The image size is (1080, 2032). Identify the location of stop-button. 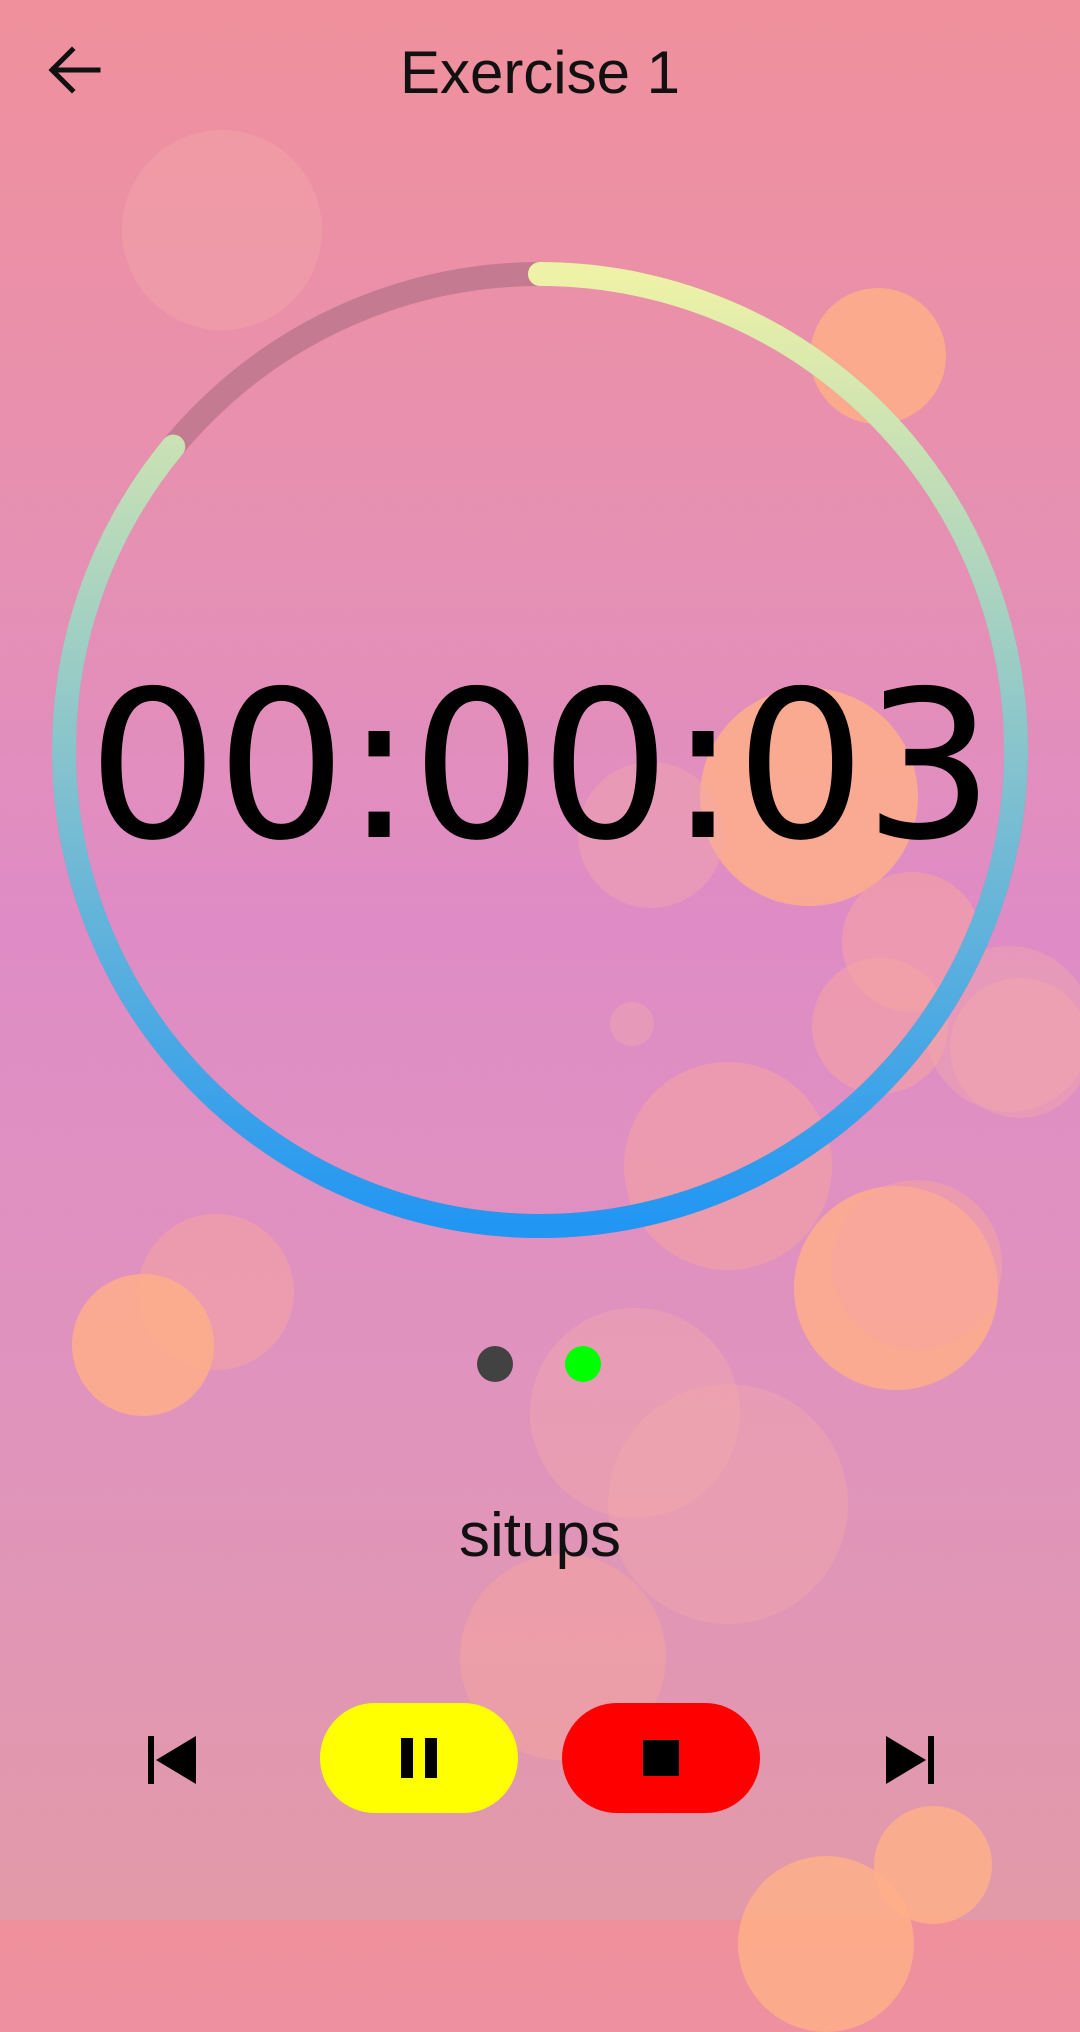
(661, 1758).